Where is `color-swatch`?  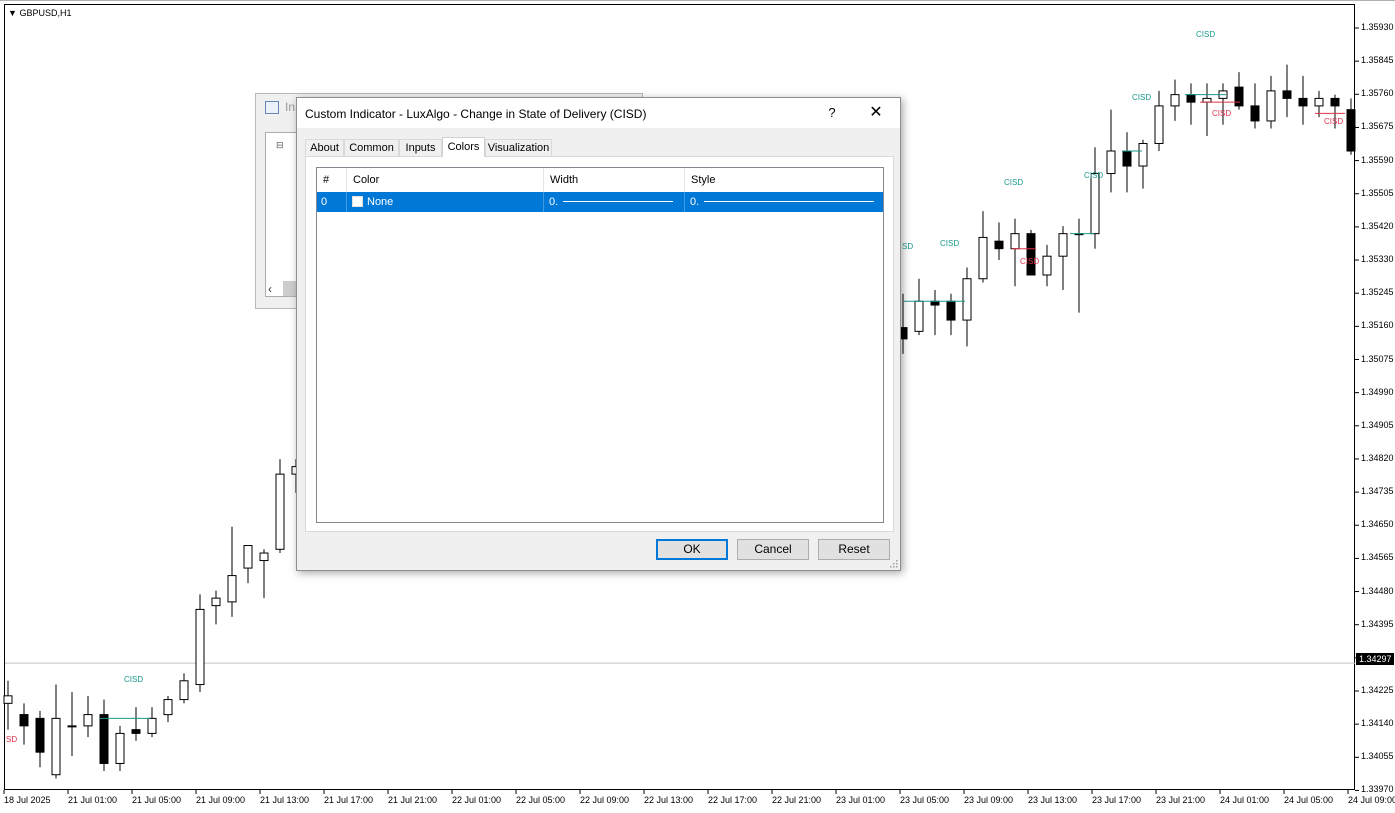 color-swatch is located at coordinates (357, 201).